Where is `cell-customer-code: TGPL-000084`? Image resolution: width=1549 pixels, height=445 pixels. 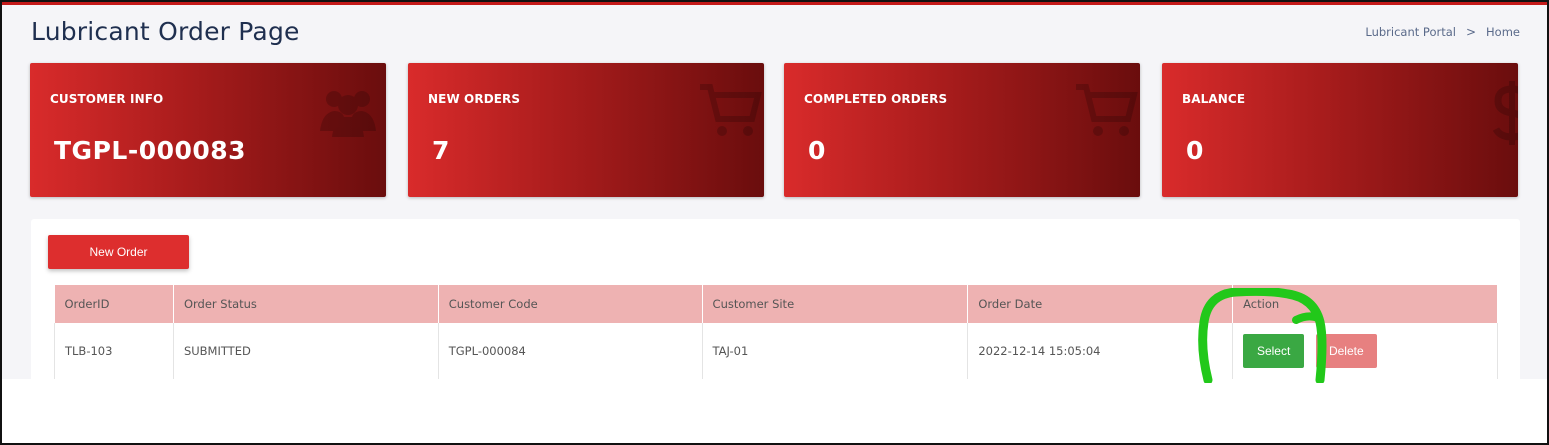 cell-customer-code: TGPL-000084 is located at coordinates (570, 351).